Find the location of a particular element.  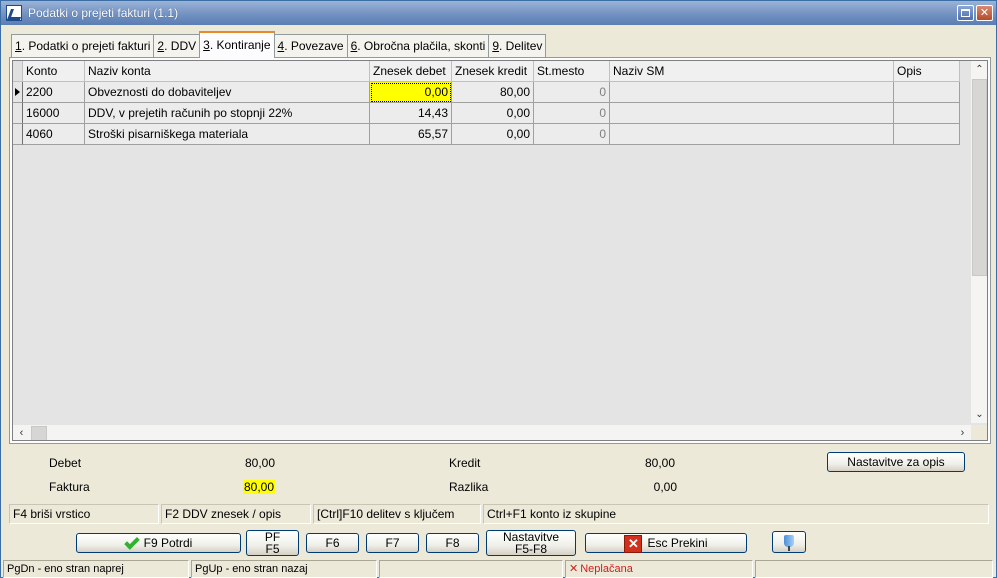

settings-for-description-button: Nastavitve za opis is located at coordinates (896, 462).